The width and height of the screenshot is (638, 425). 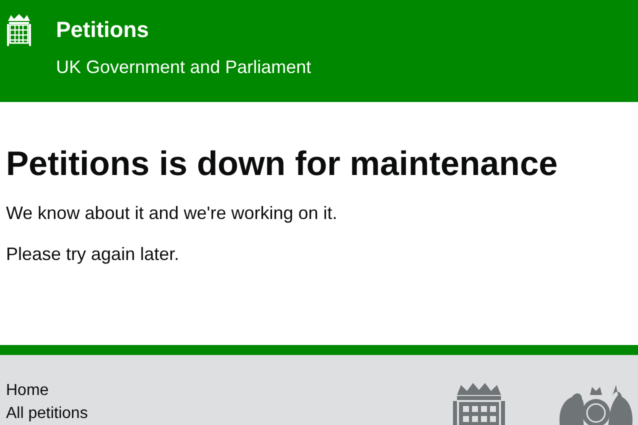 What do you see at coordinates (47, 390) in the screenshot?
I see `footer-link: Home` at bounding box center [47, 390].